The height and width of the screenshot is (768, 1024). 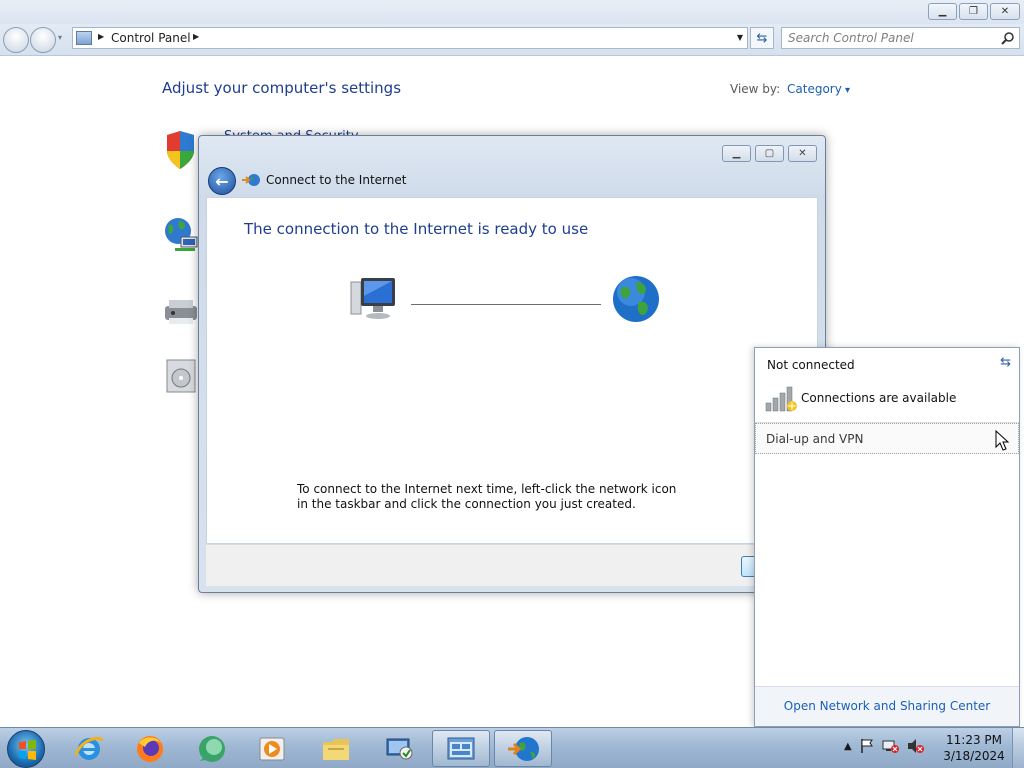 I want to click on system-tray: ▲, so click(x=884, y=746).